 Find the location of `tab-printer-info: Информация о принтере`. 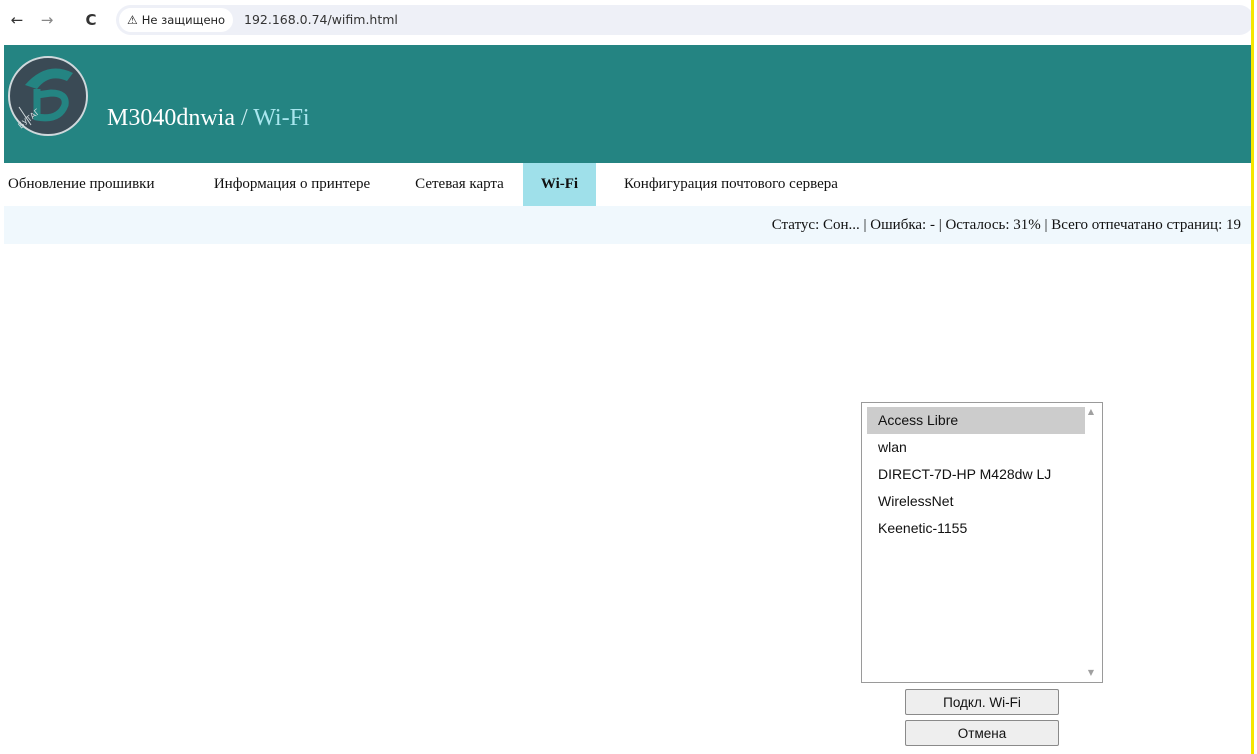

tab-printer-info: Информация о принтере is located at coordinates (292, 184).